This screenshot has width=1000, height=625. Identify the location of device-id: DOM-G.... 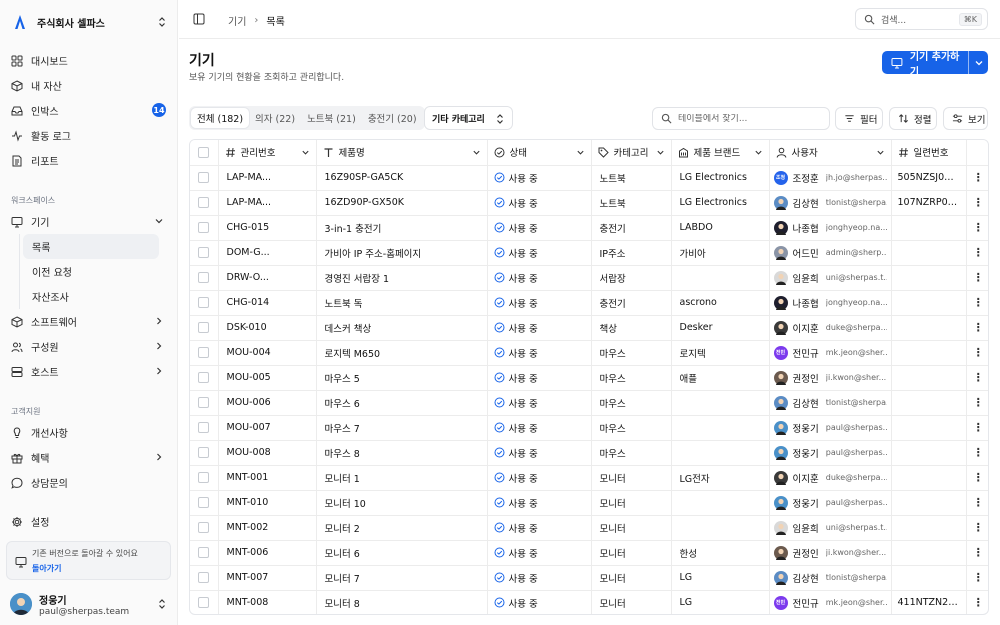
(267, 252).